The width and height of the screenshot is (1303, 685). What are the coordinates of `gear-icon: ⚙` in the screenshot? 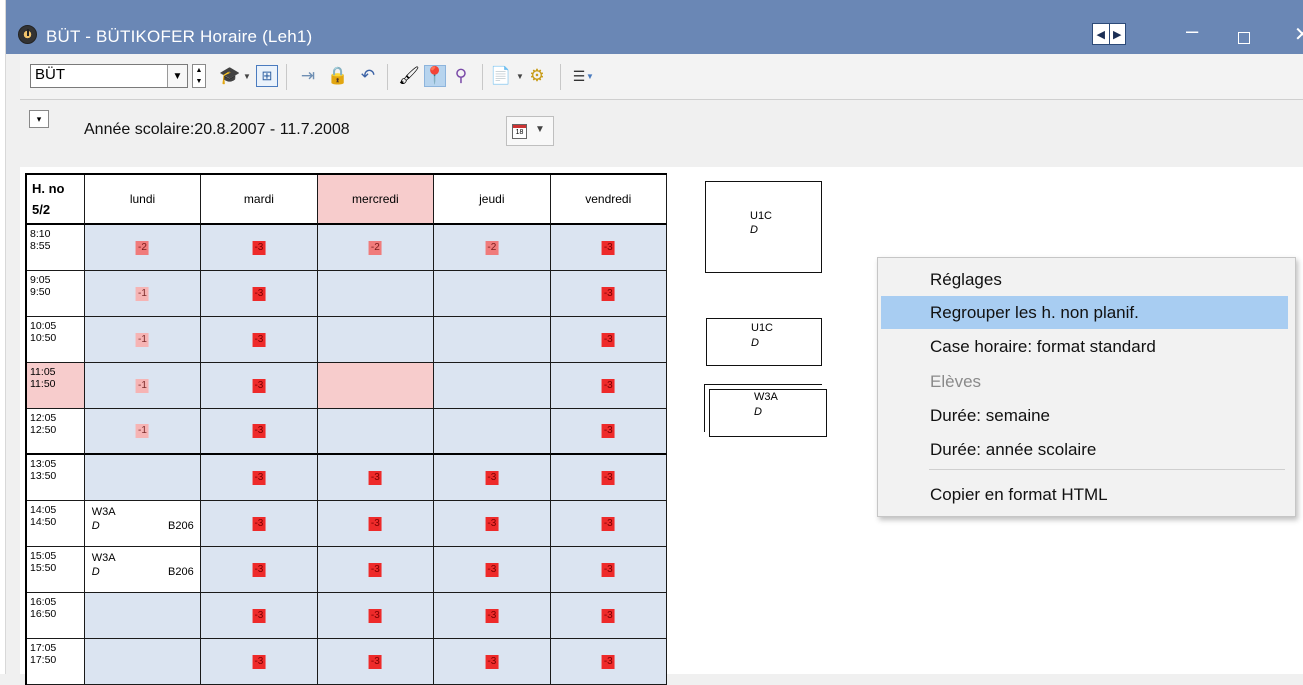 It's located at (537, 76).